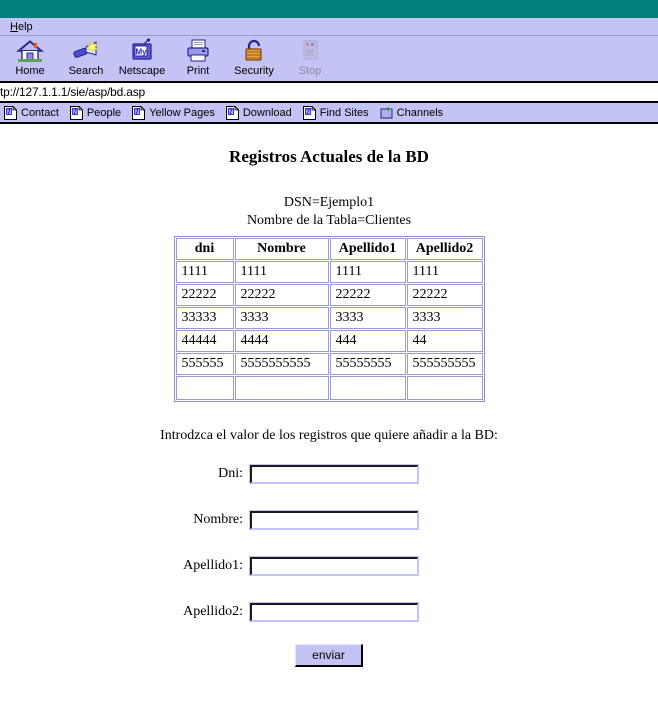 This screenshot has width=658, height=725. I want to click on bookmark-label-contact: Contact, so click(40, 112).